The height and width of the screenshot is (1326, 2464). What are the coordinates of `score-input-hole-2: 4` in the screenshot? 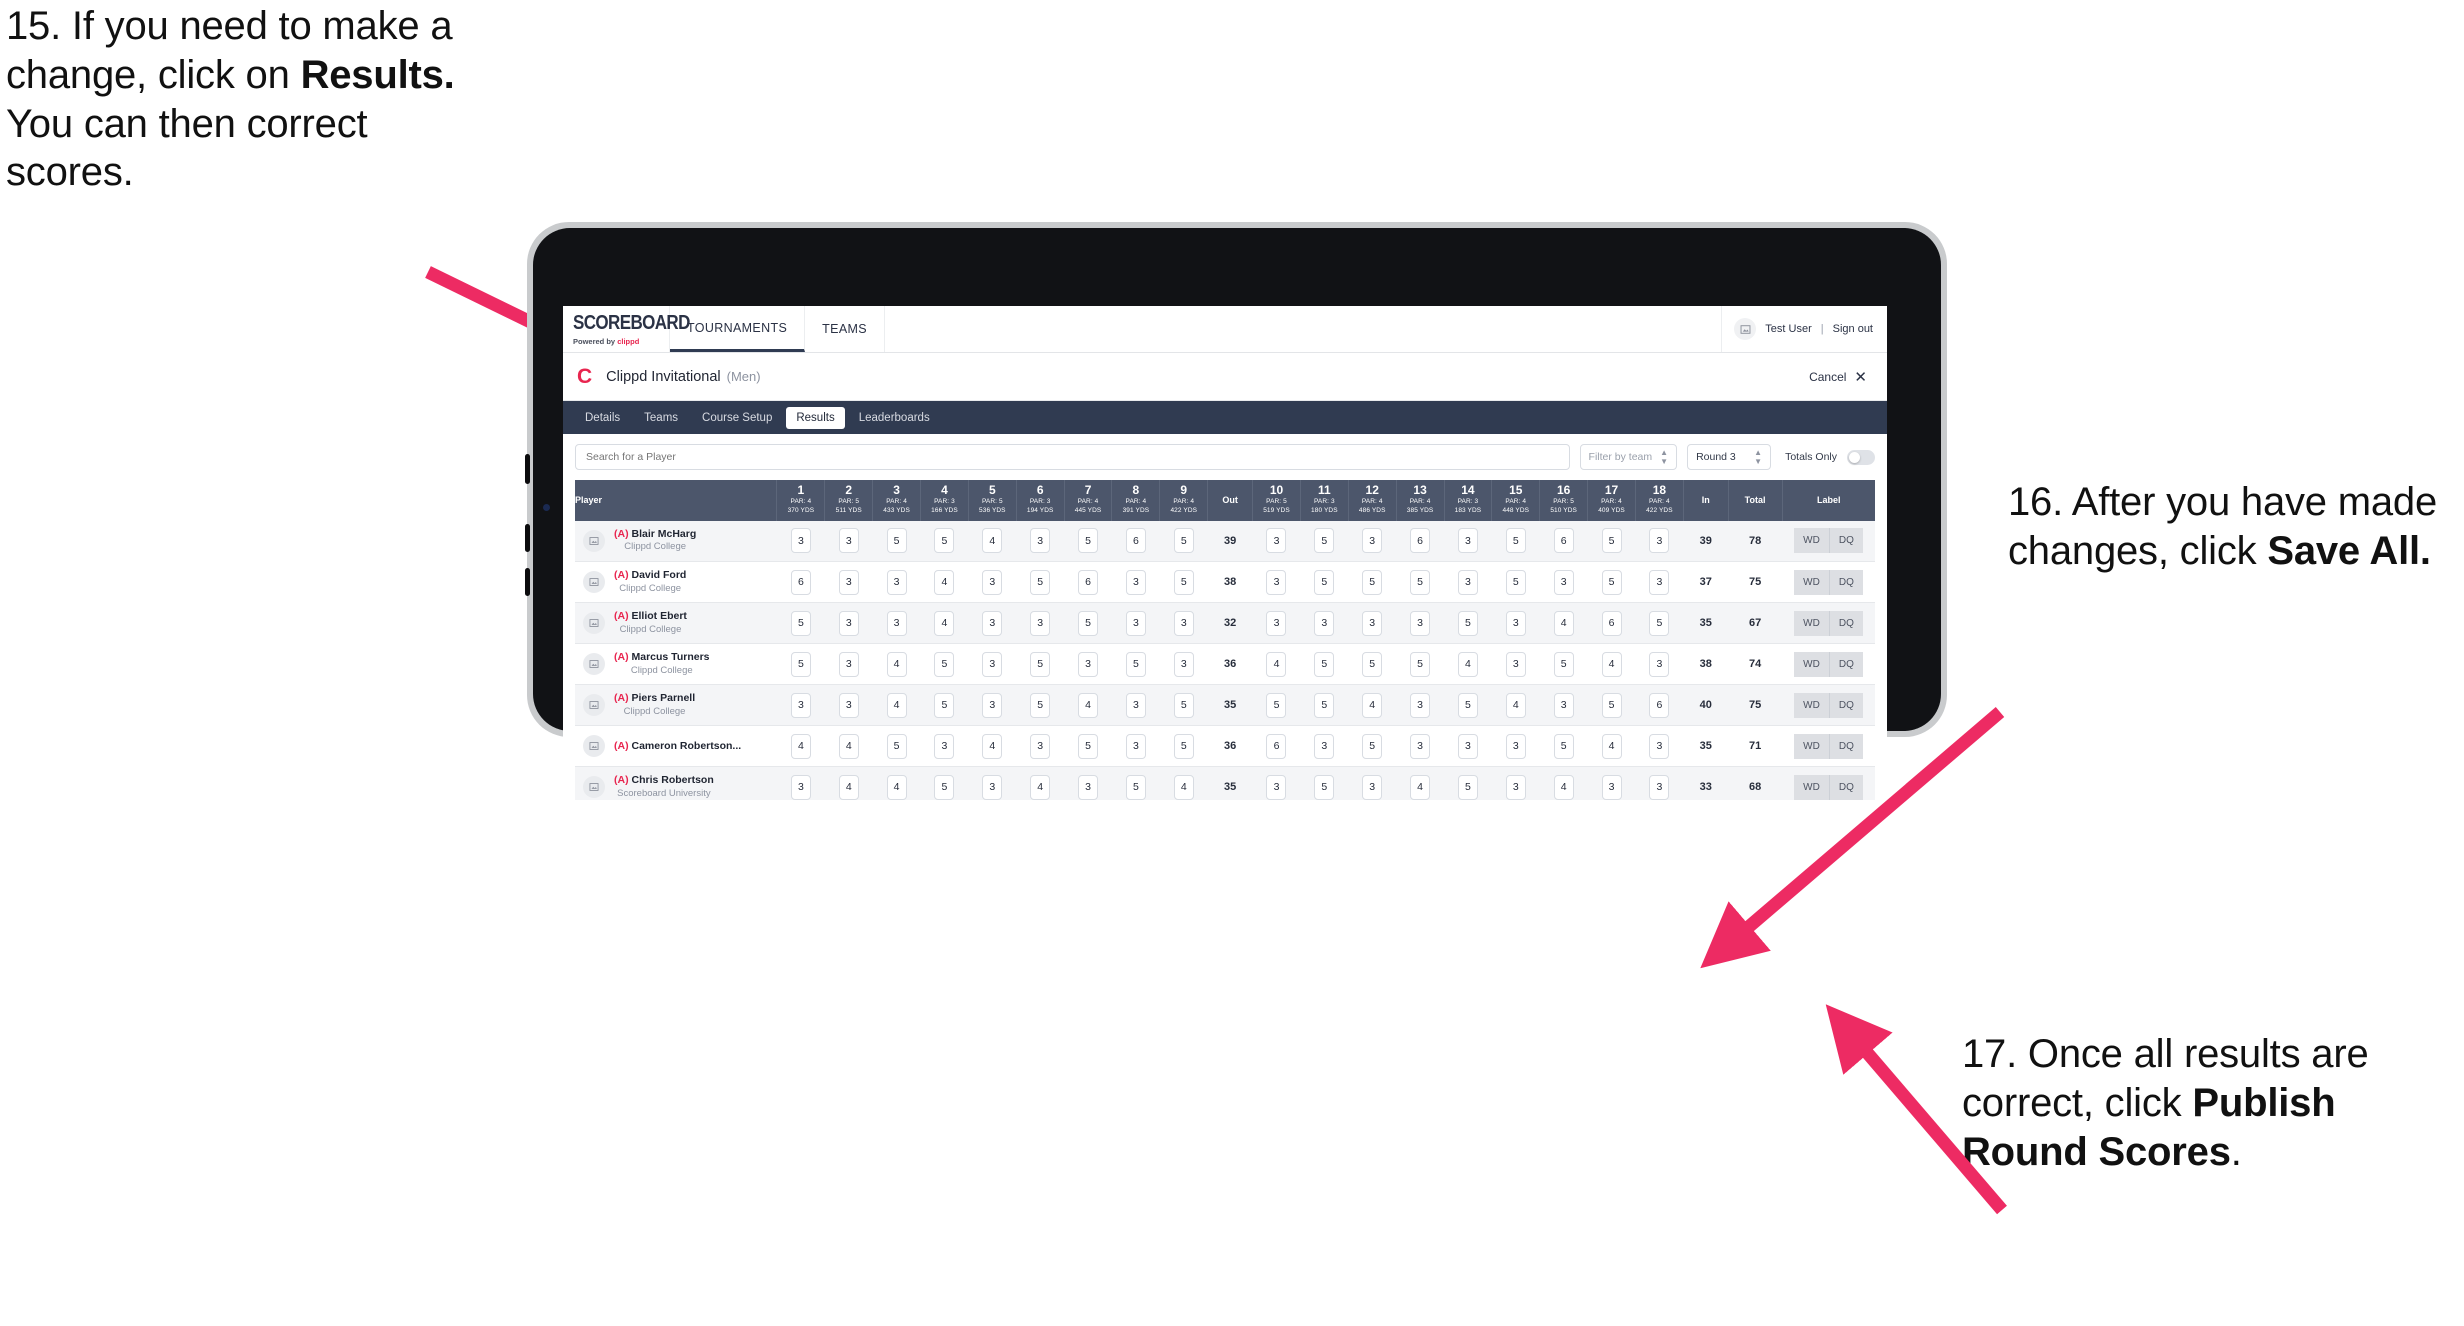 It's located at (848, 787).